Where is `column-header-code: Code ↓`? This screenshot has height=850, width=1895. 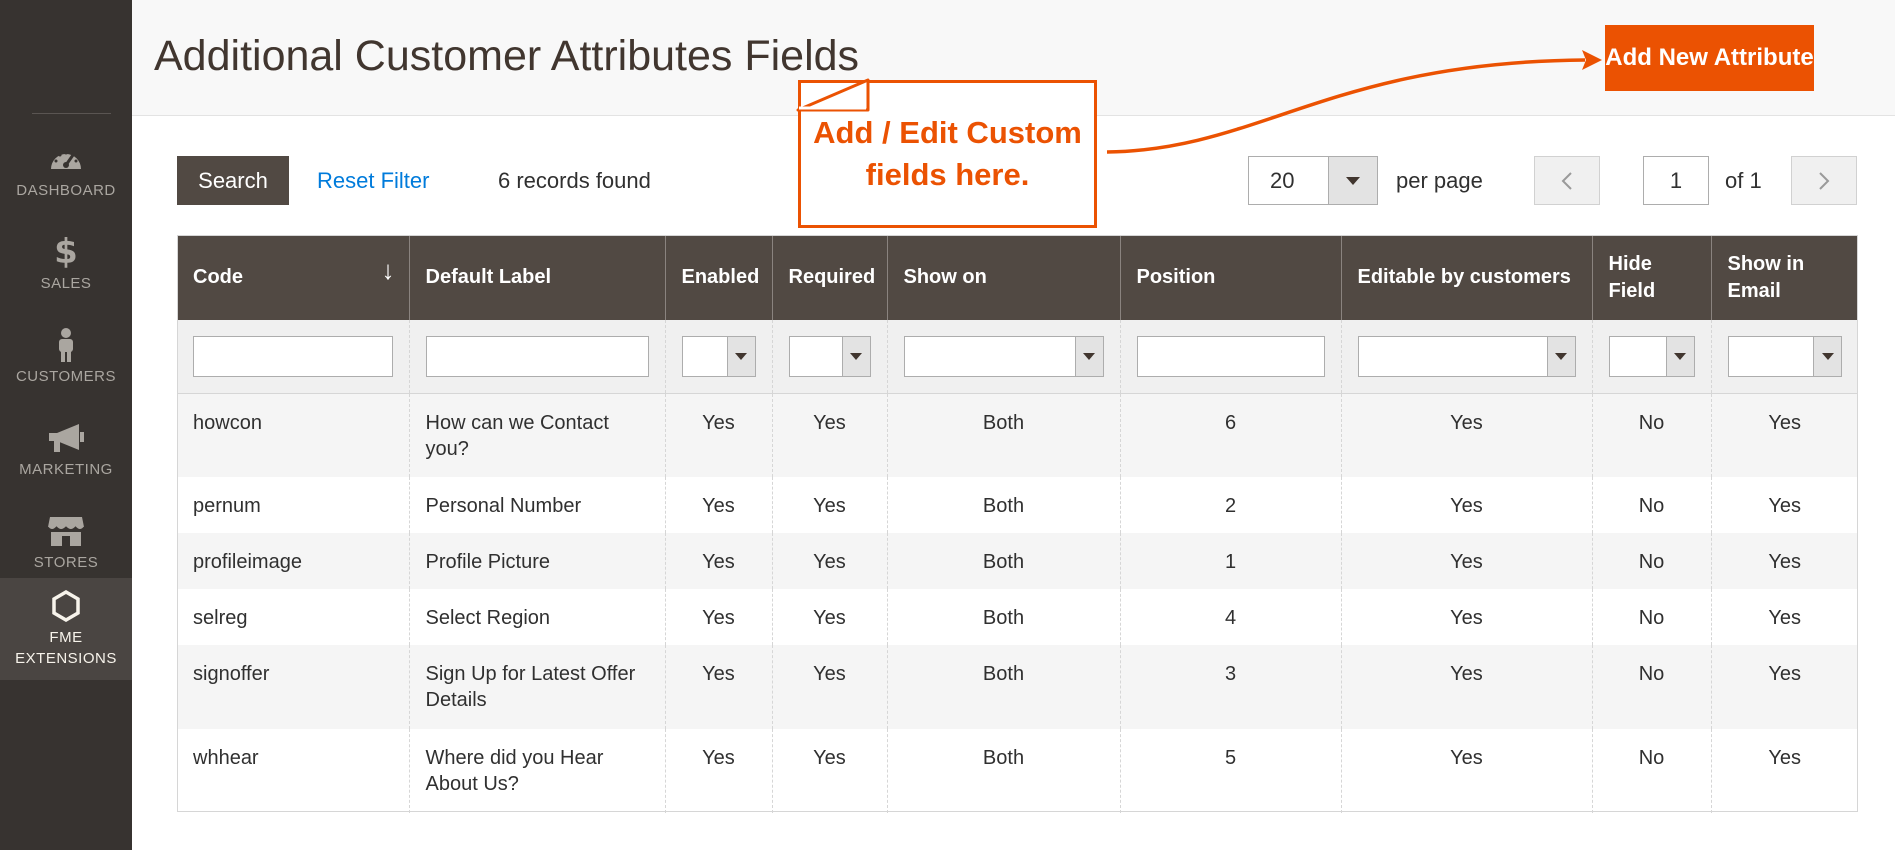 column-header-code: Code ↓ is located at coordinates (293, 277).